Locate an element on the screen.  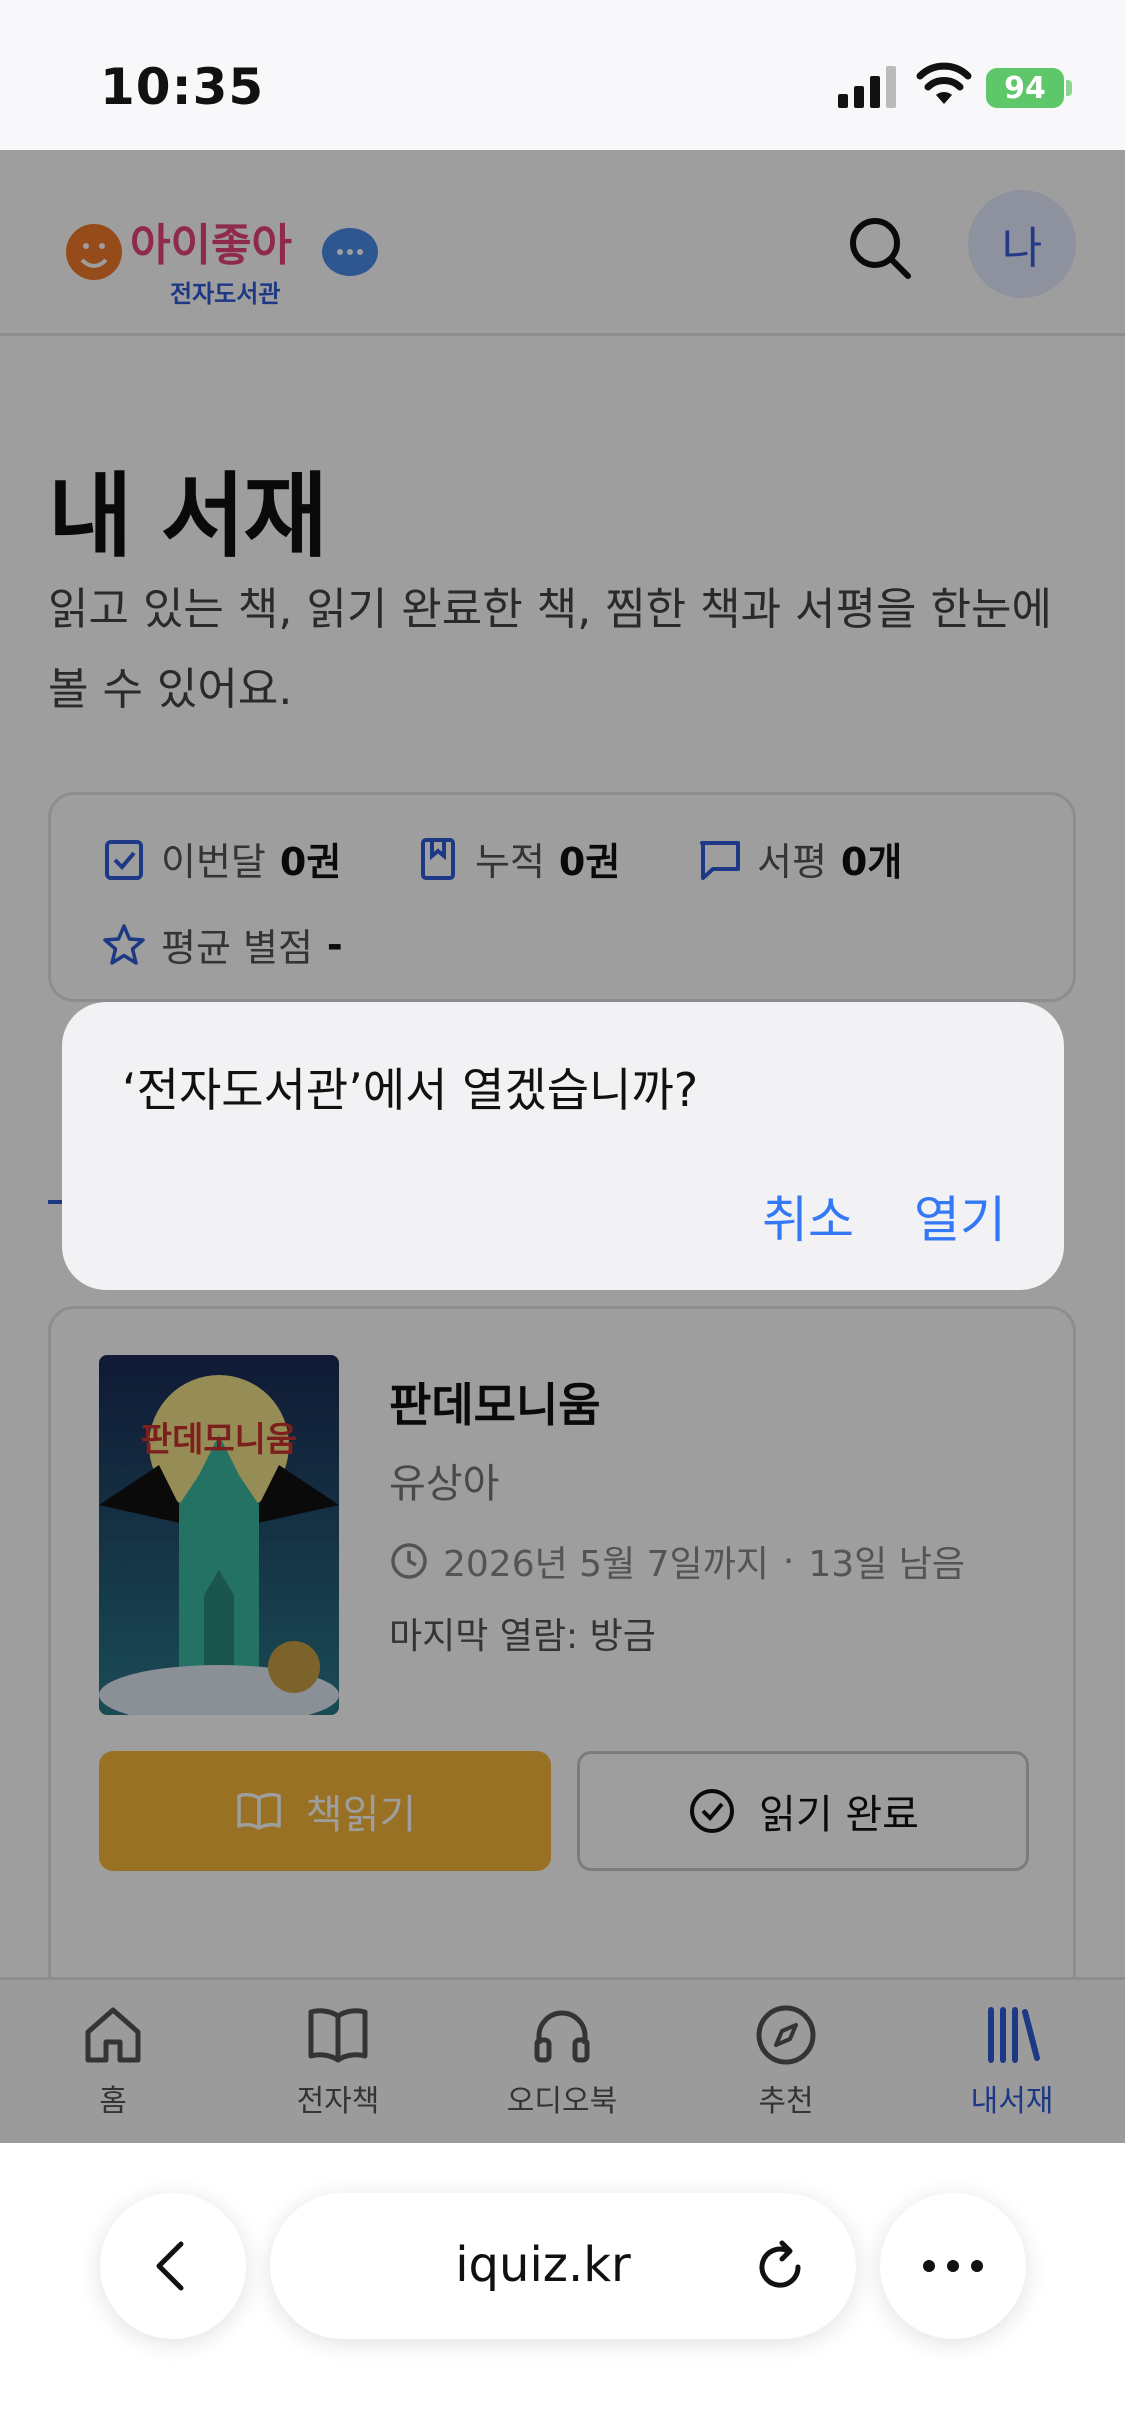
back-button is located at coordinates (173, 2266).